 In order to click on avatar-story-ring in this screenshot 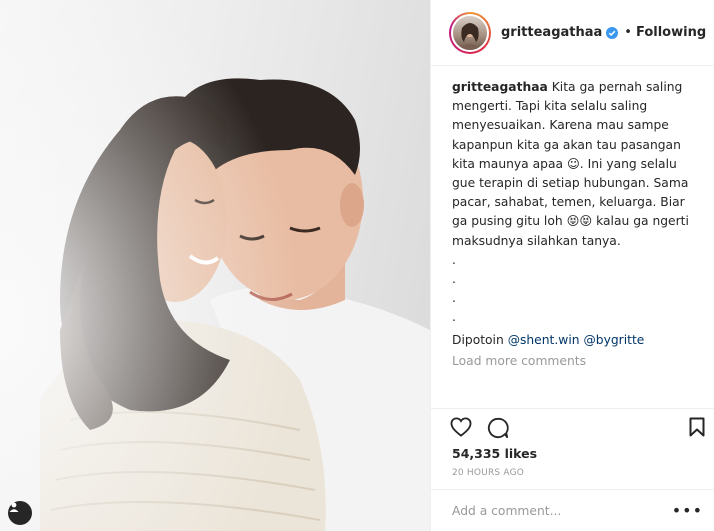, I will do `click(470, 32)`.